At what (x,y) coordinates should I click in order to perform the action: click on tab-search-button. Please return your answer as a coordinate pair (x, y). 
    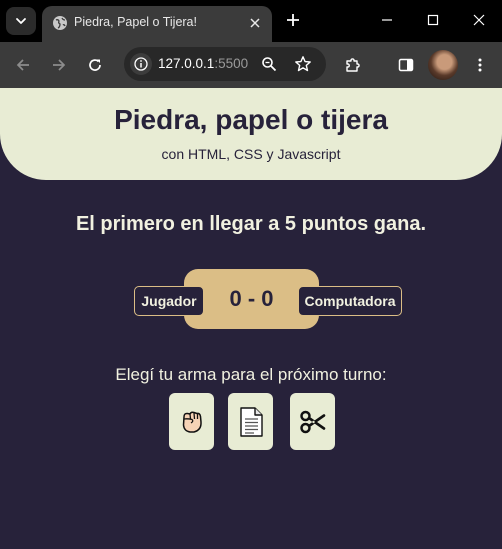
    Looking at the image, I should click on (21, 21).